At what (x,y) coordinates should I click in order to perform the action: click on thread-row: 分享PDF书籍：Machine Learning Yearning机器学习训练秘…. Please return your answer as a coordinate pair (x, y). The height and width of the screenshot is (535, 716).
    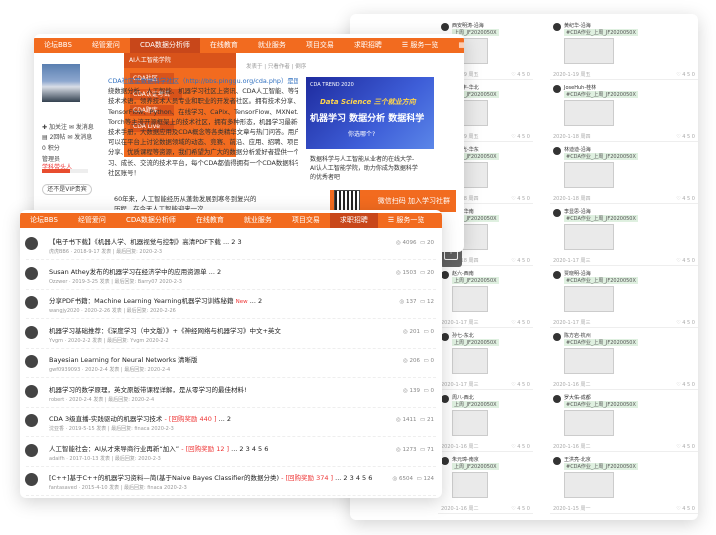
    Looking at the image, I should click on (231, 305).